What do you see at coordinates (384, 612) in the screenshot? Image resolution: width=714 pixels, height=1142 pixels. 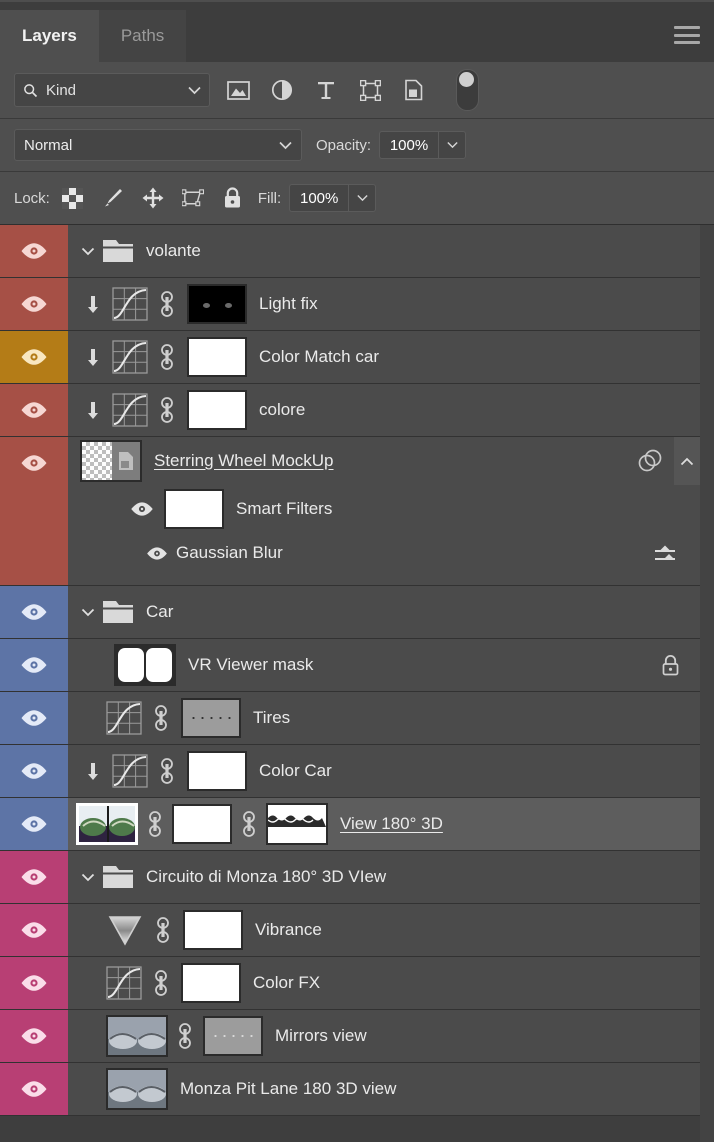 I see `layer-row-body: Car` at bounding box center [384, 612].